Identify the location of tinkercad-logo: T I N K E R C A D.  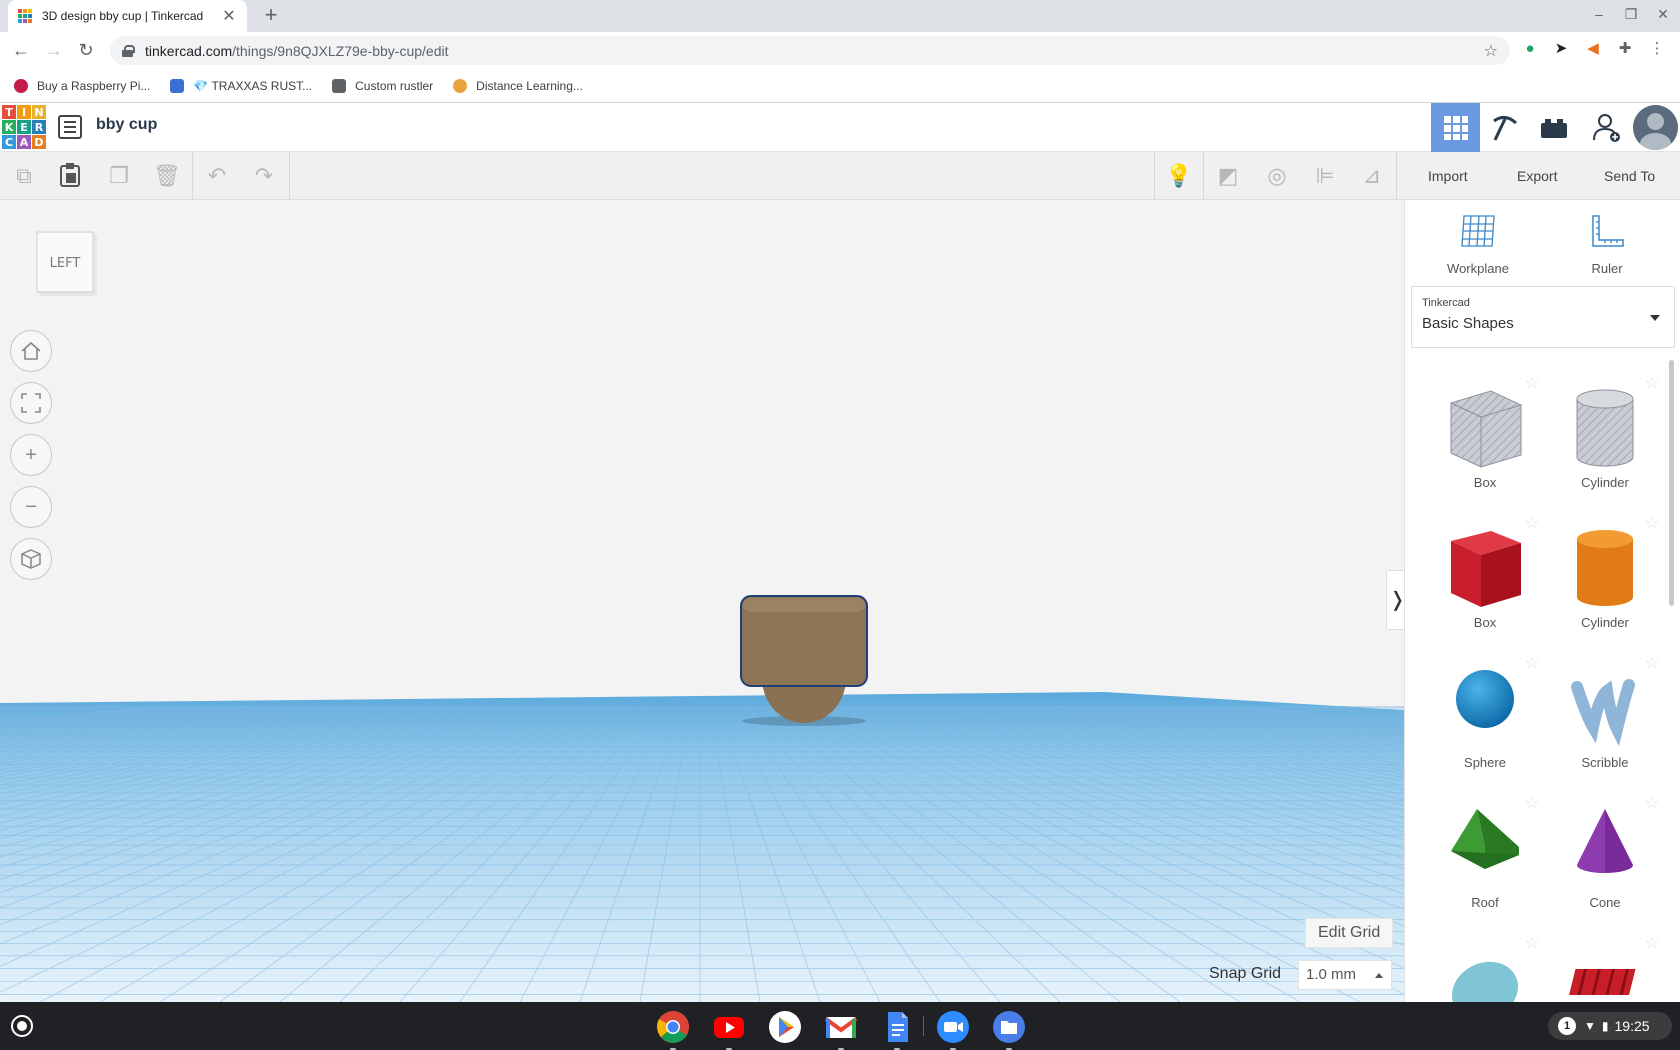
(24, 127).